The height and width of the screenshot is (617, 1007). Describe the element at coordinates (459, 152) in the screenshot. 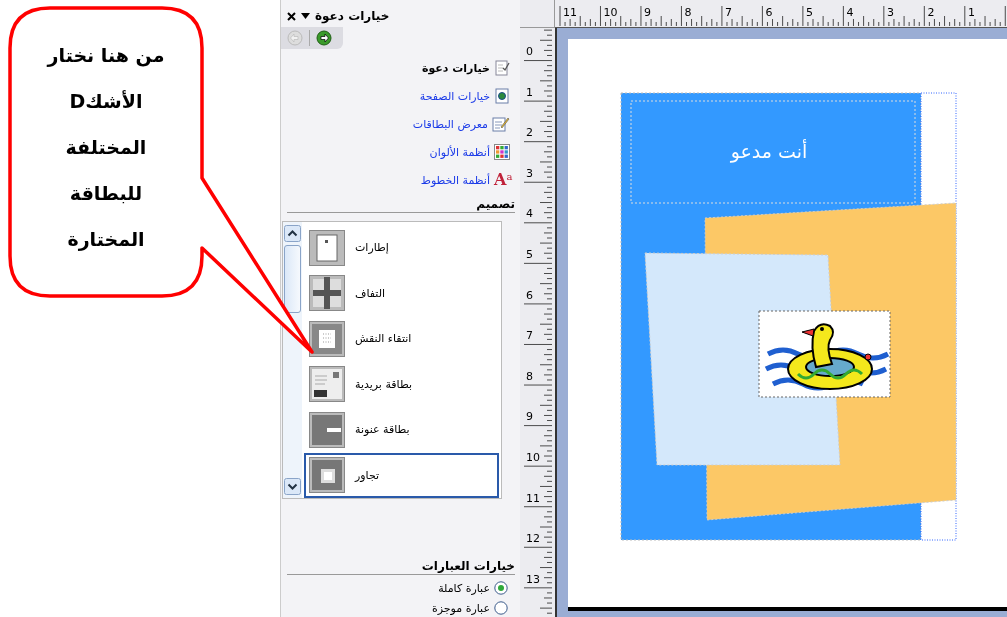

I see `task-link: أنظمة الألوان` at that location.